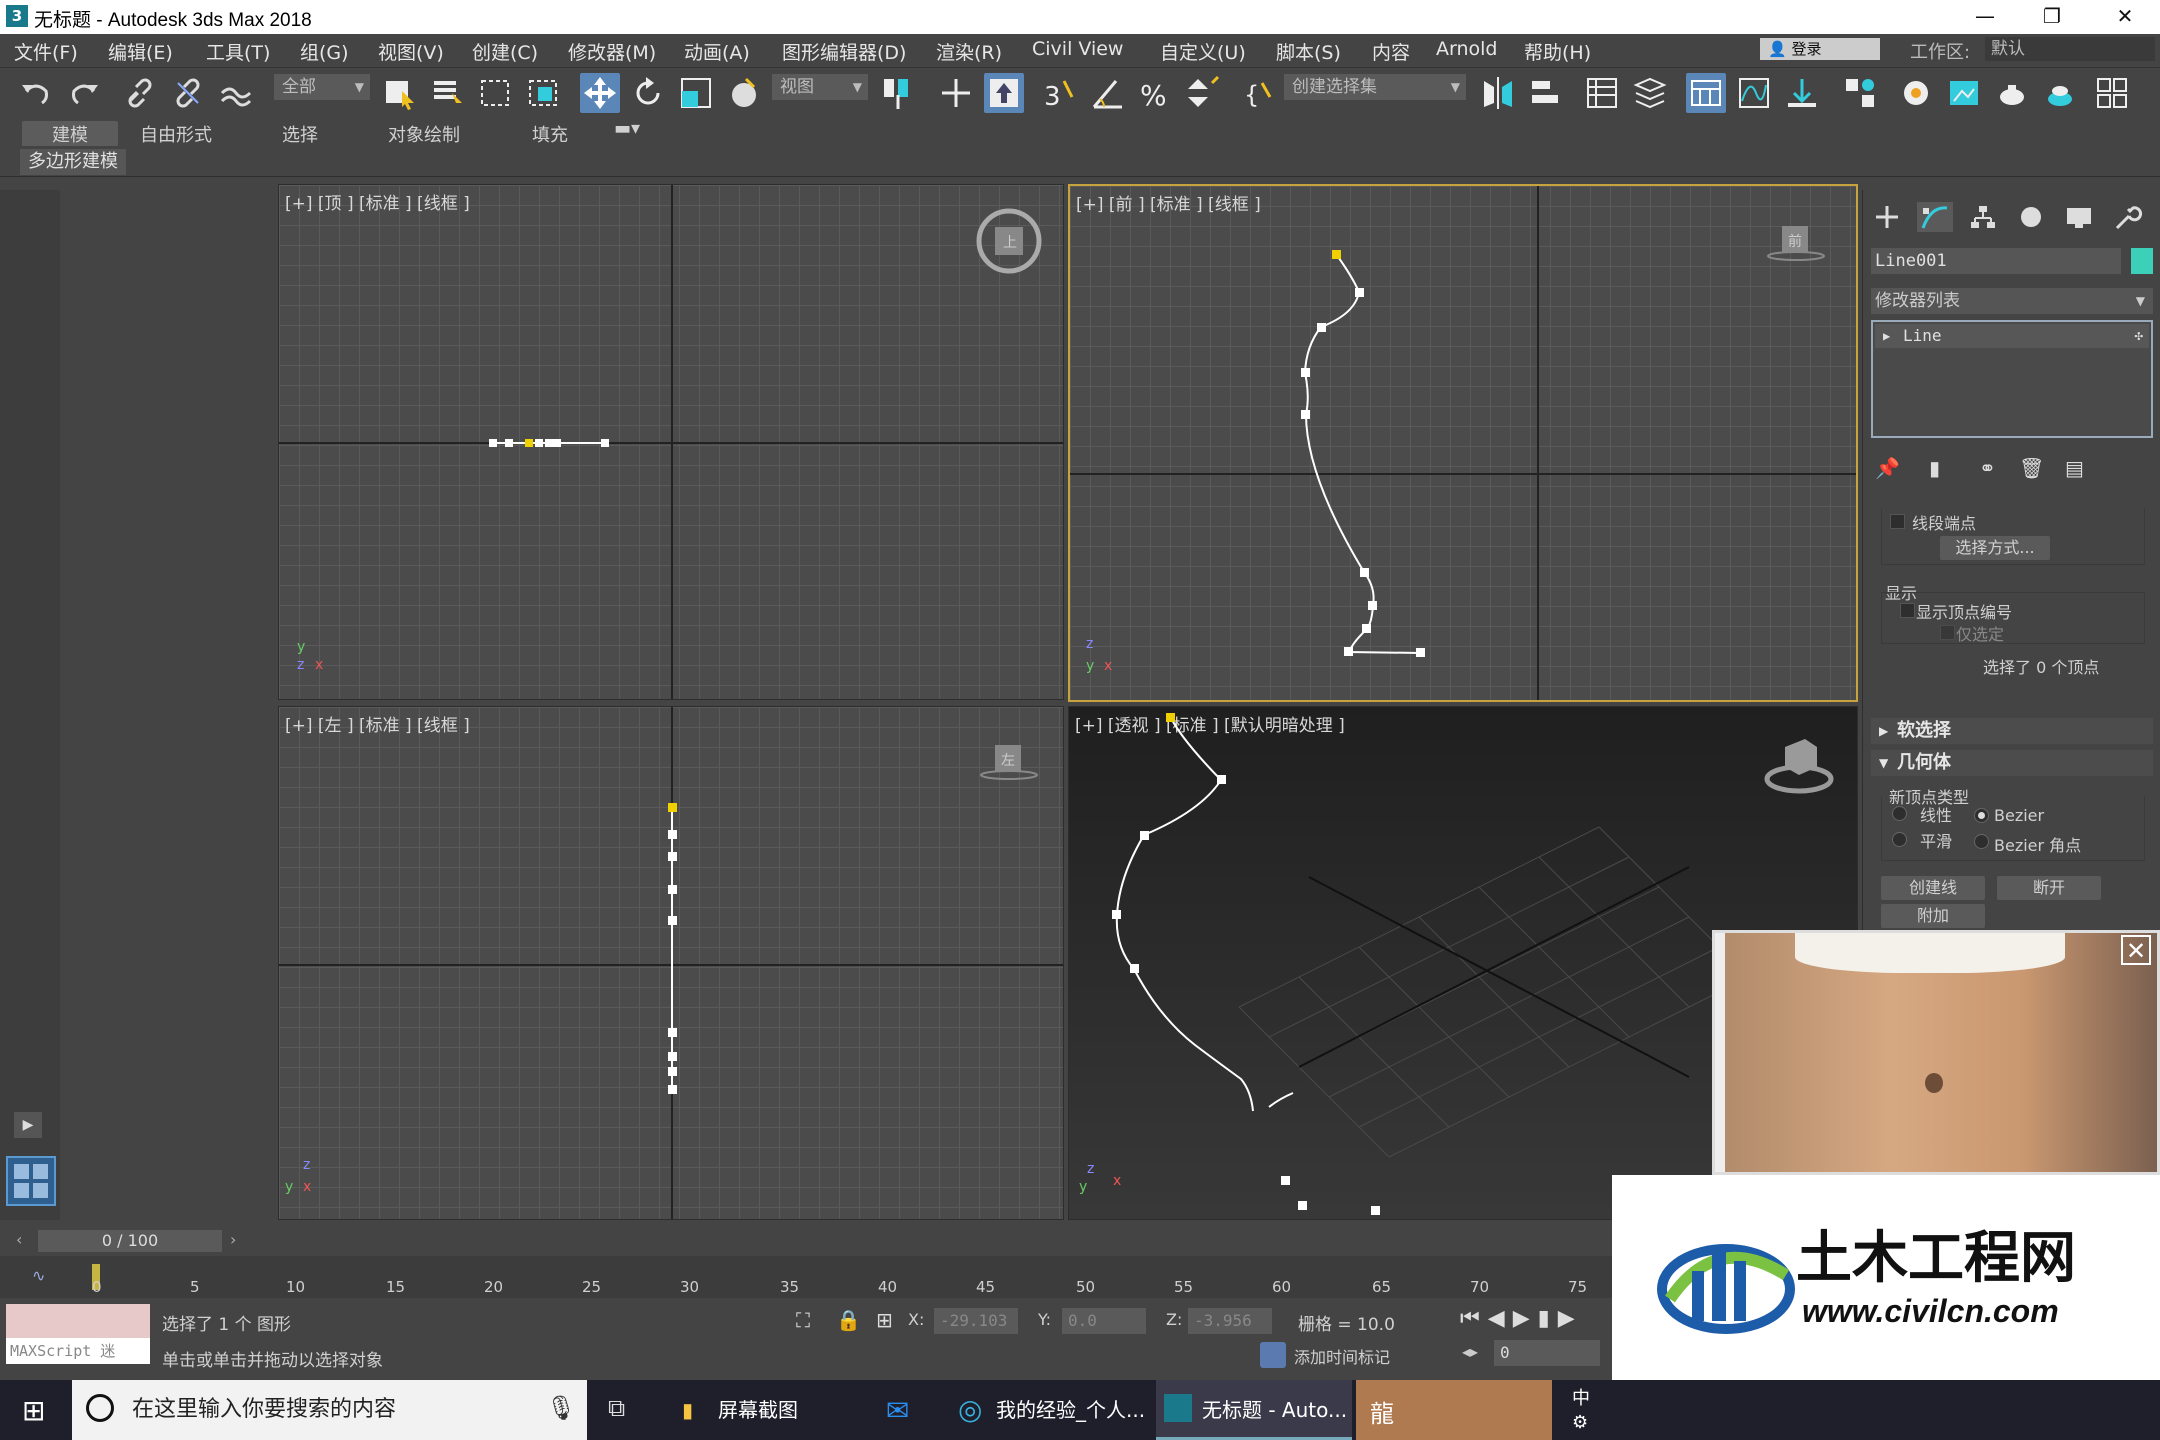 This screenshot has height=1440, width=2160. Describe the element at coordinates (612, 51) in the screenshot. I see `menu-modifiers: 修改器(M)` at that location.